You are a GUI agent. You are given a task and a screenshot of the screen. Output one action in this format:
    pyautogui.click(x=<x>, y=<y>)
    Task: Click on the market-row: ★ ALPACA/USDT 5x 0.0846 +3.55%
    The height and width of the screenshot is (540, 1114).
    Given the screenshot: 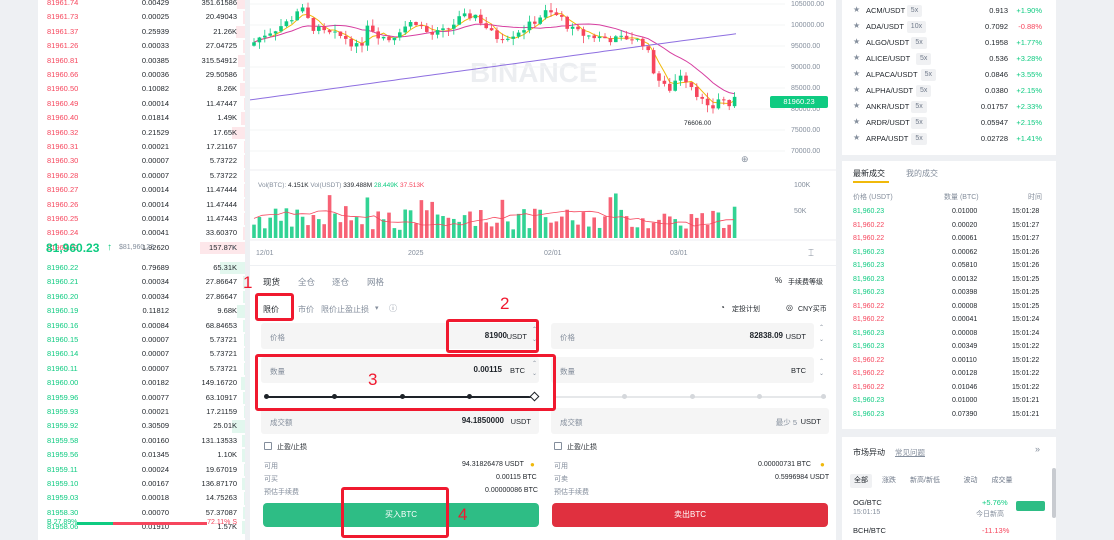 What is the action you would take?
    pyautogui.click(x=949, y=74)
    